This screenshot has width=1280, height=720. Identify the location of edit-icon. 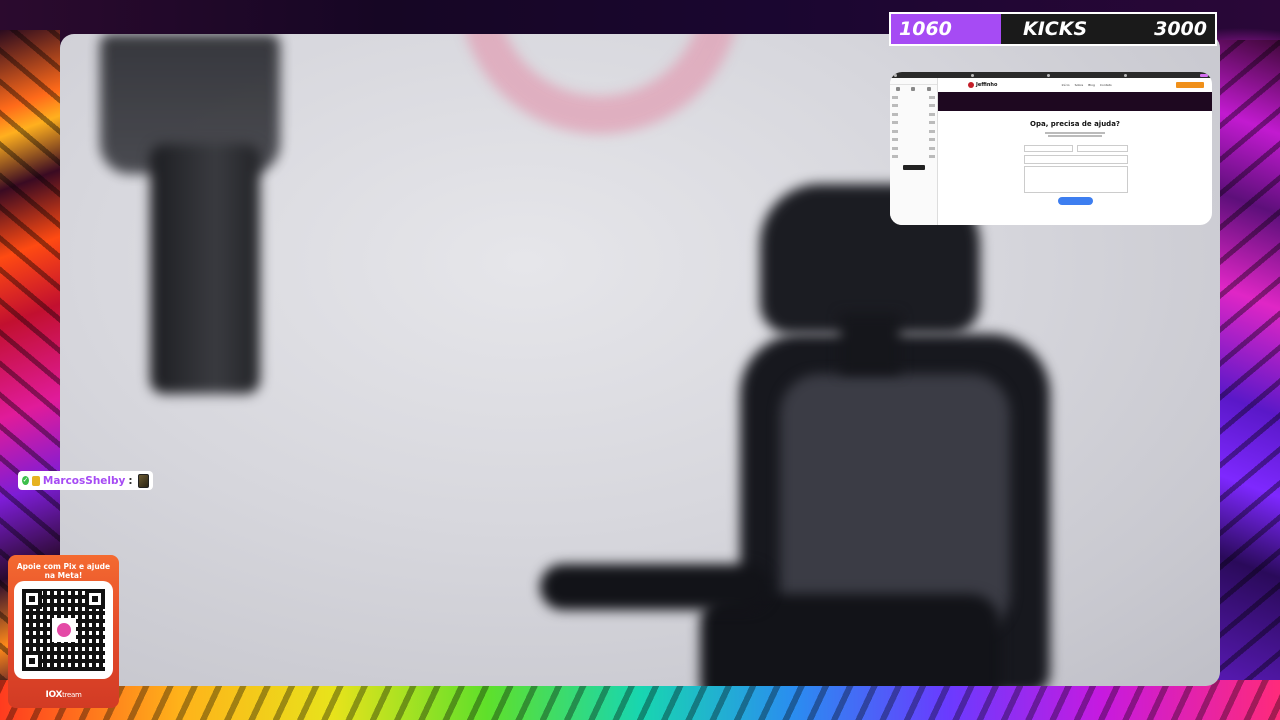
(897, 89).